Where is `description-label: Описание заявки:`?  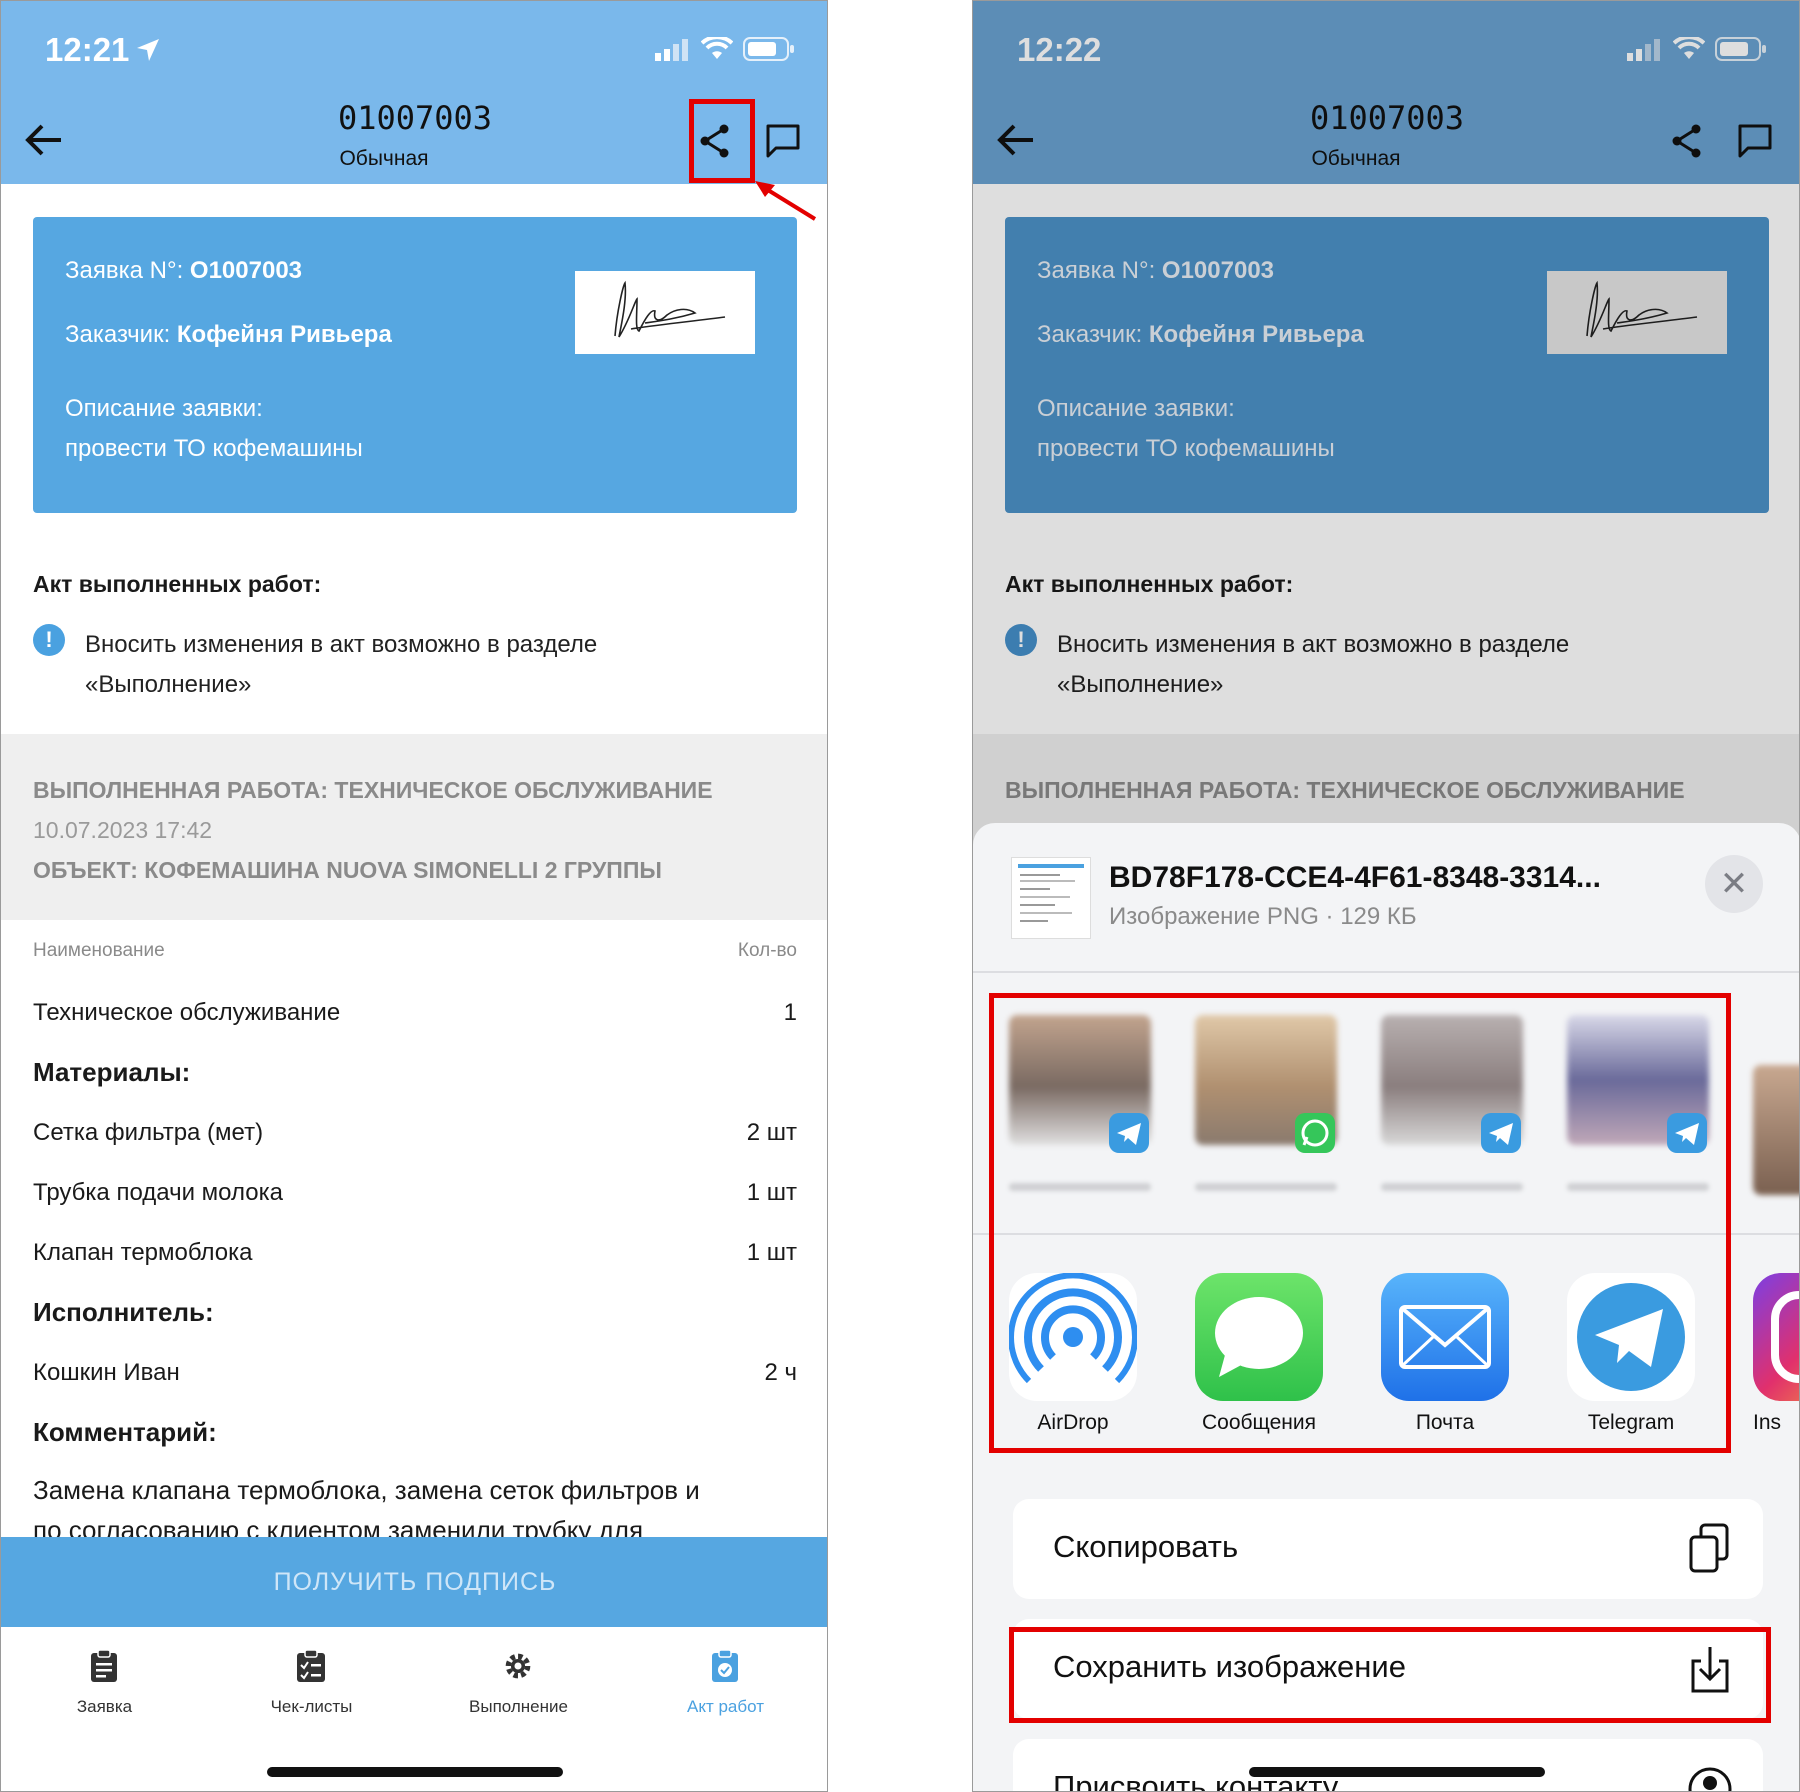
description-label: Описание заявки: is located at coordinates (164, 408).